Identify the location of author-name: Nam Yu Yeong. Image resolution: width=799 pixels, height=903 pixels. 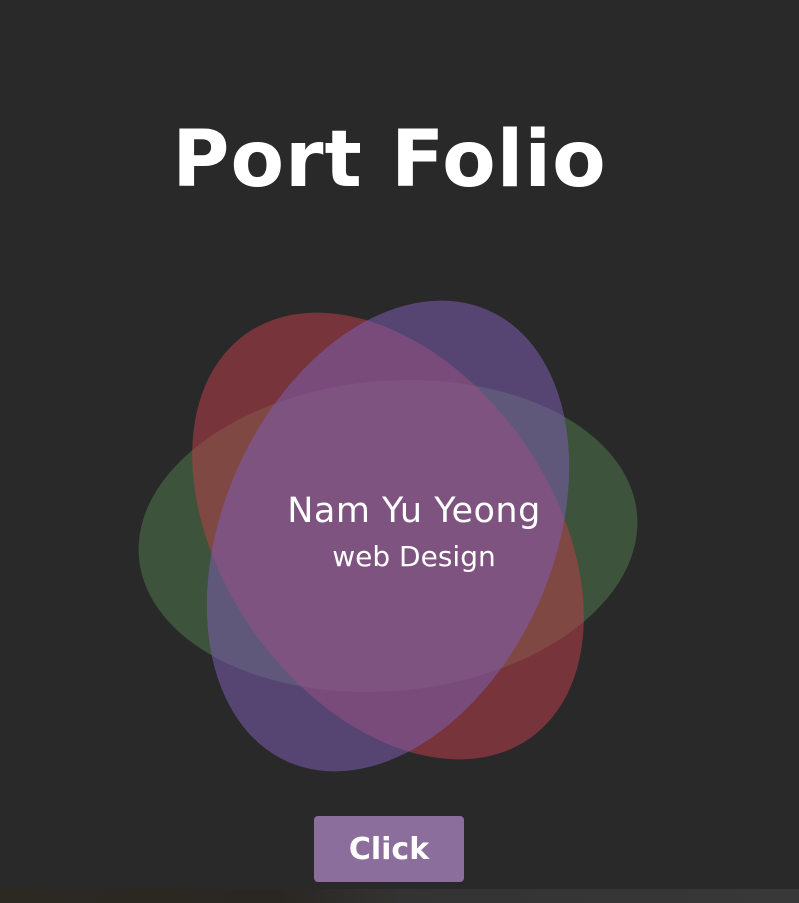
(414, 511).